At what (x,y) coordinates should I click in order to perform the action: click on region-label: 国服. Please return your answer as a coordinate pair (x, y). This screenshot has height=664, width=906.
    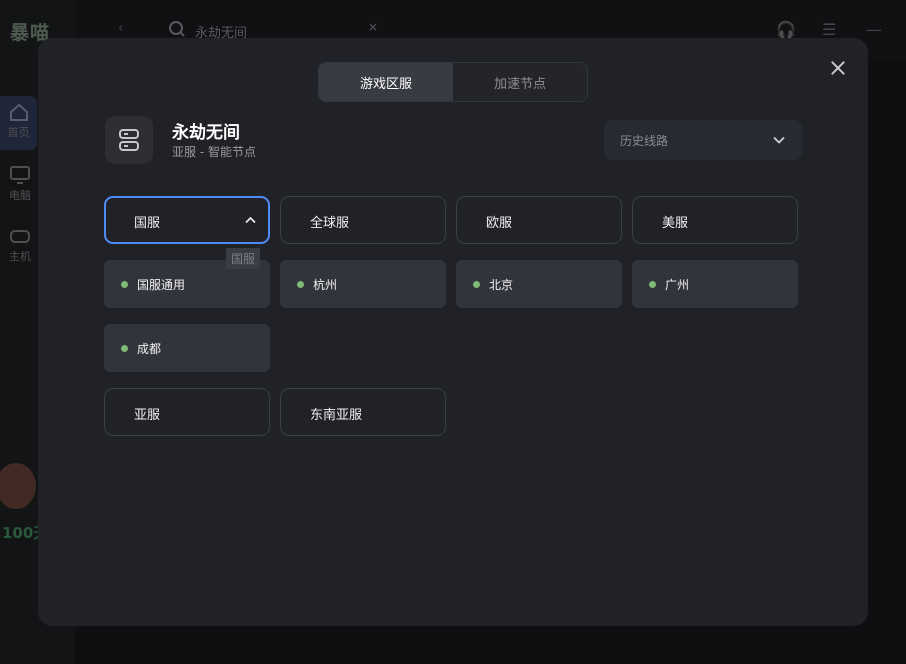
    Looking at the image, I should click on (147, 223).